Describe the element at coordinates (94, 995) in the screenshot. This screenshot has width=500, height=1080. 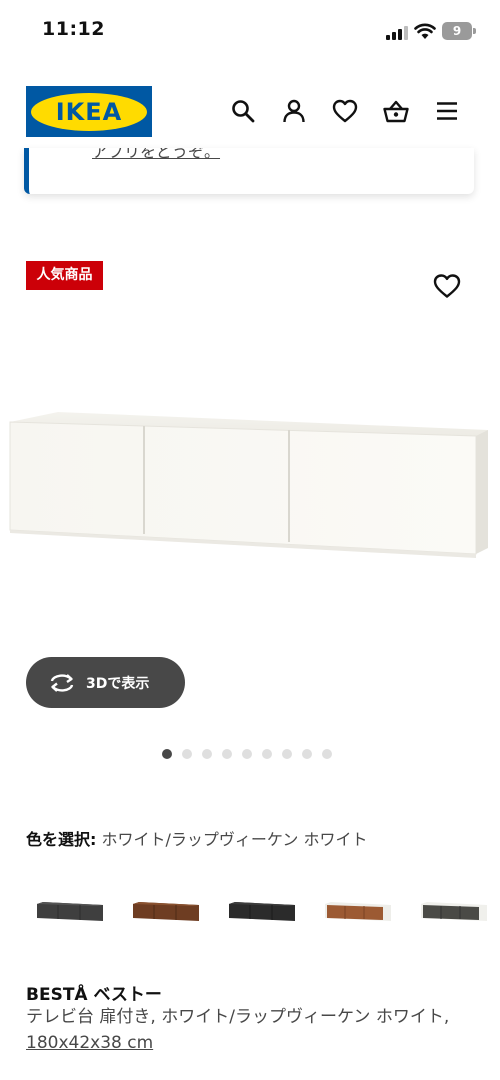
I see `product-name: BESTÅ ベストー` at that location.